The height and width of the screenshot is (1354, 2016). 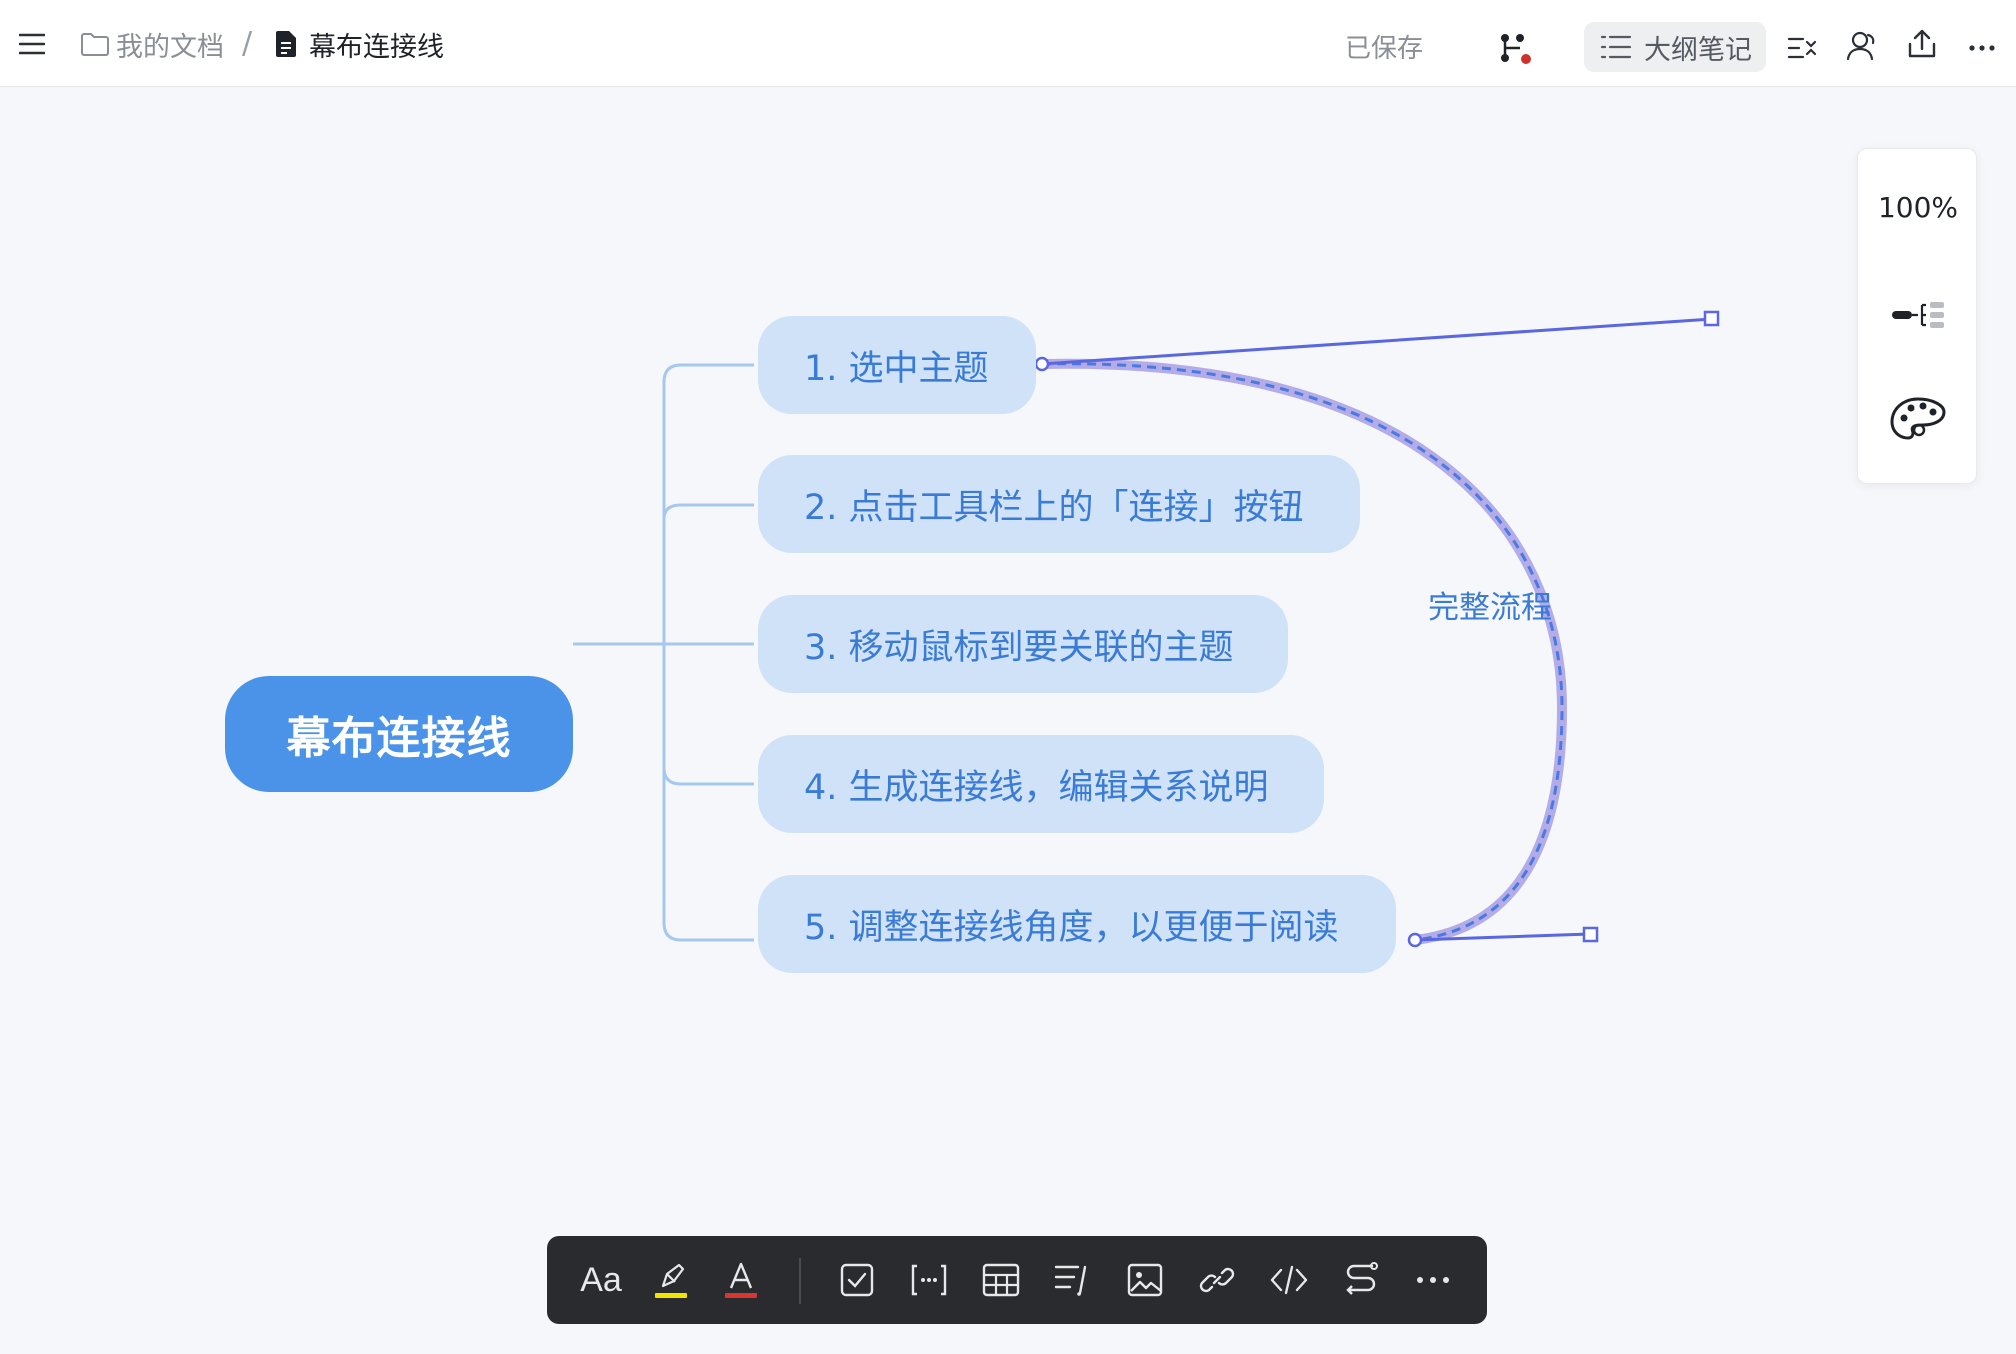 I want to click on outline-notes-label: 大纲笔记, so click(x=1698, y=50).